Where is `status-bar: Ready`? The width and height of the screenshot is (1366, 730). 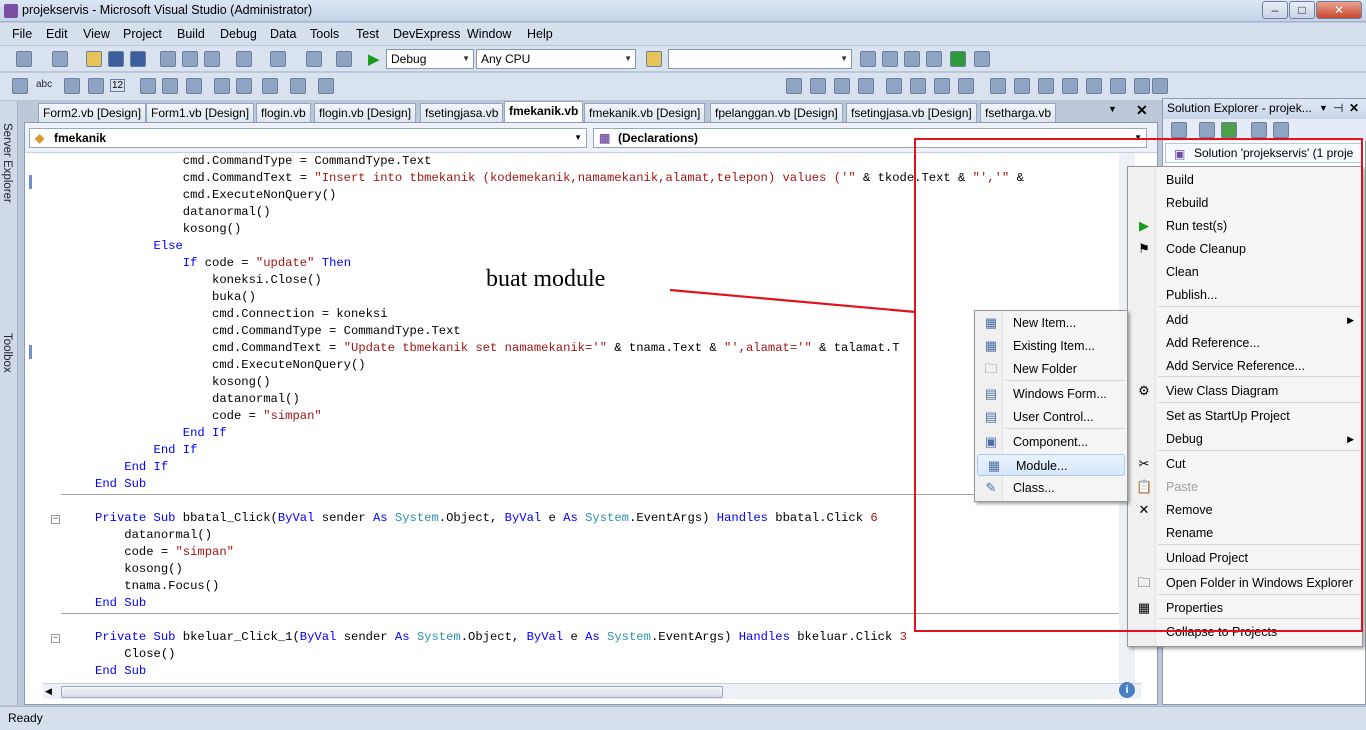
status-bar: Ready is located at coordinates (683, 718).